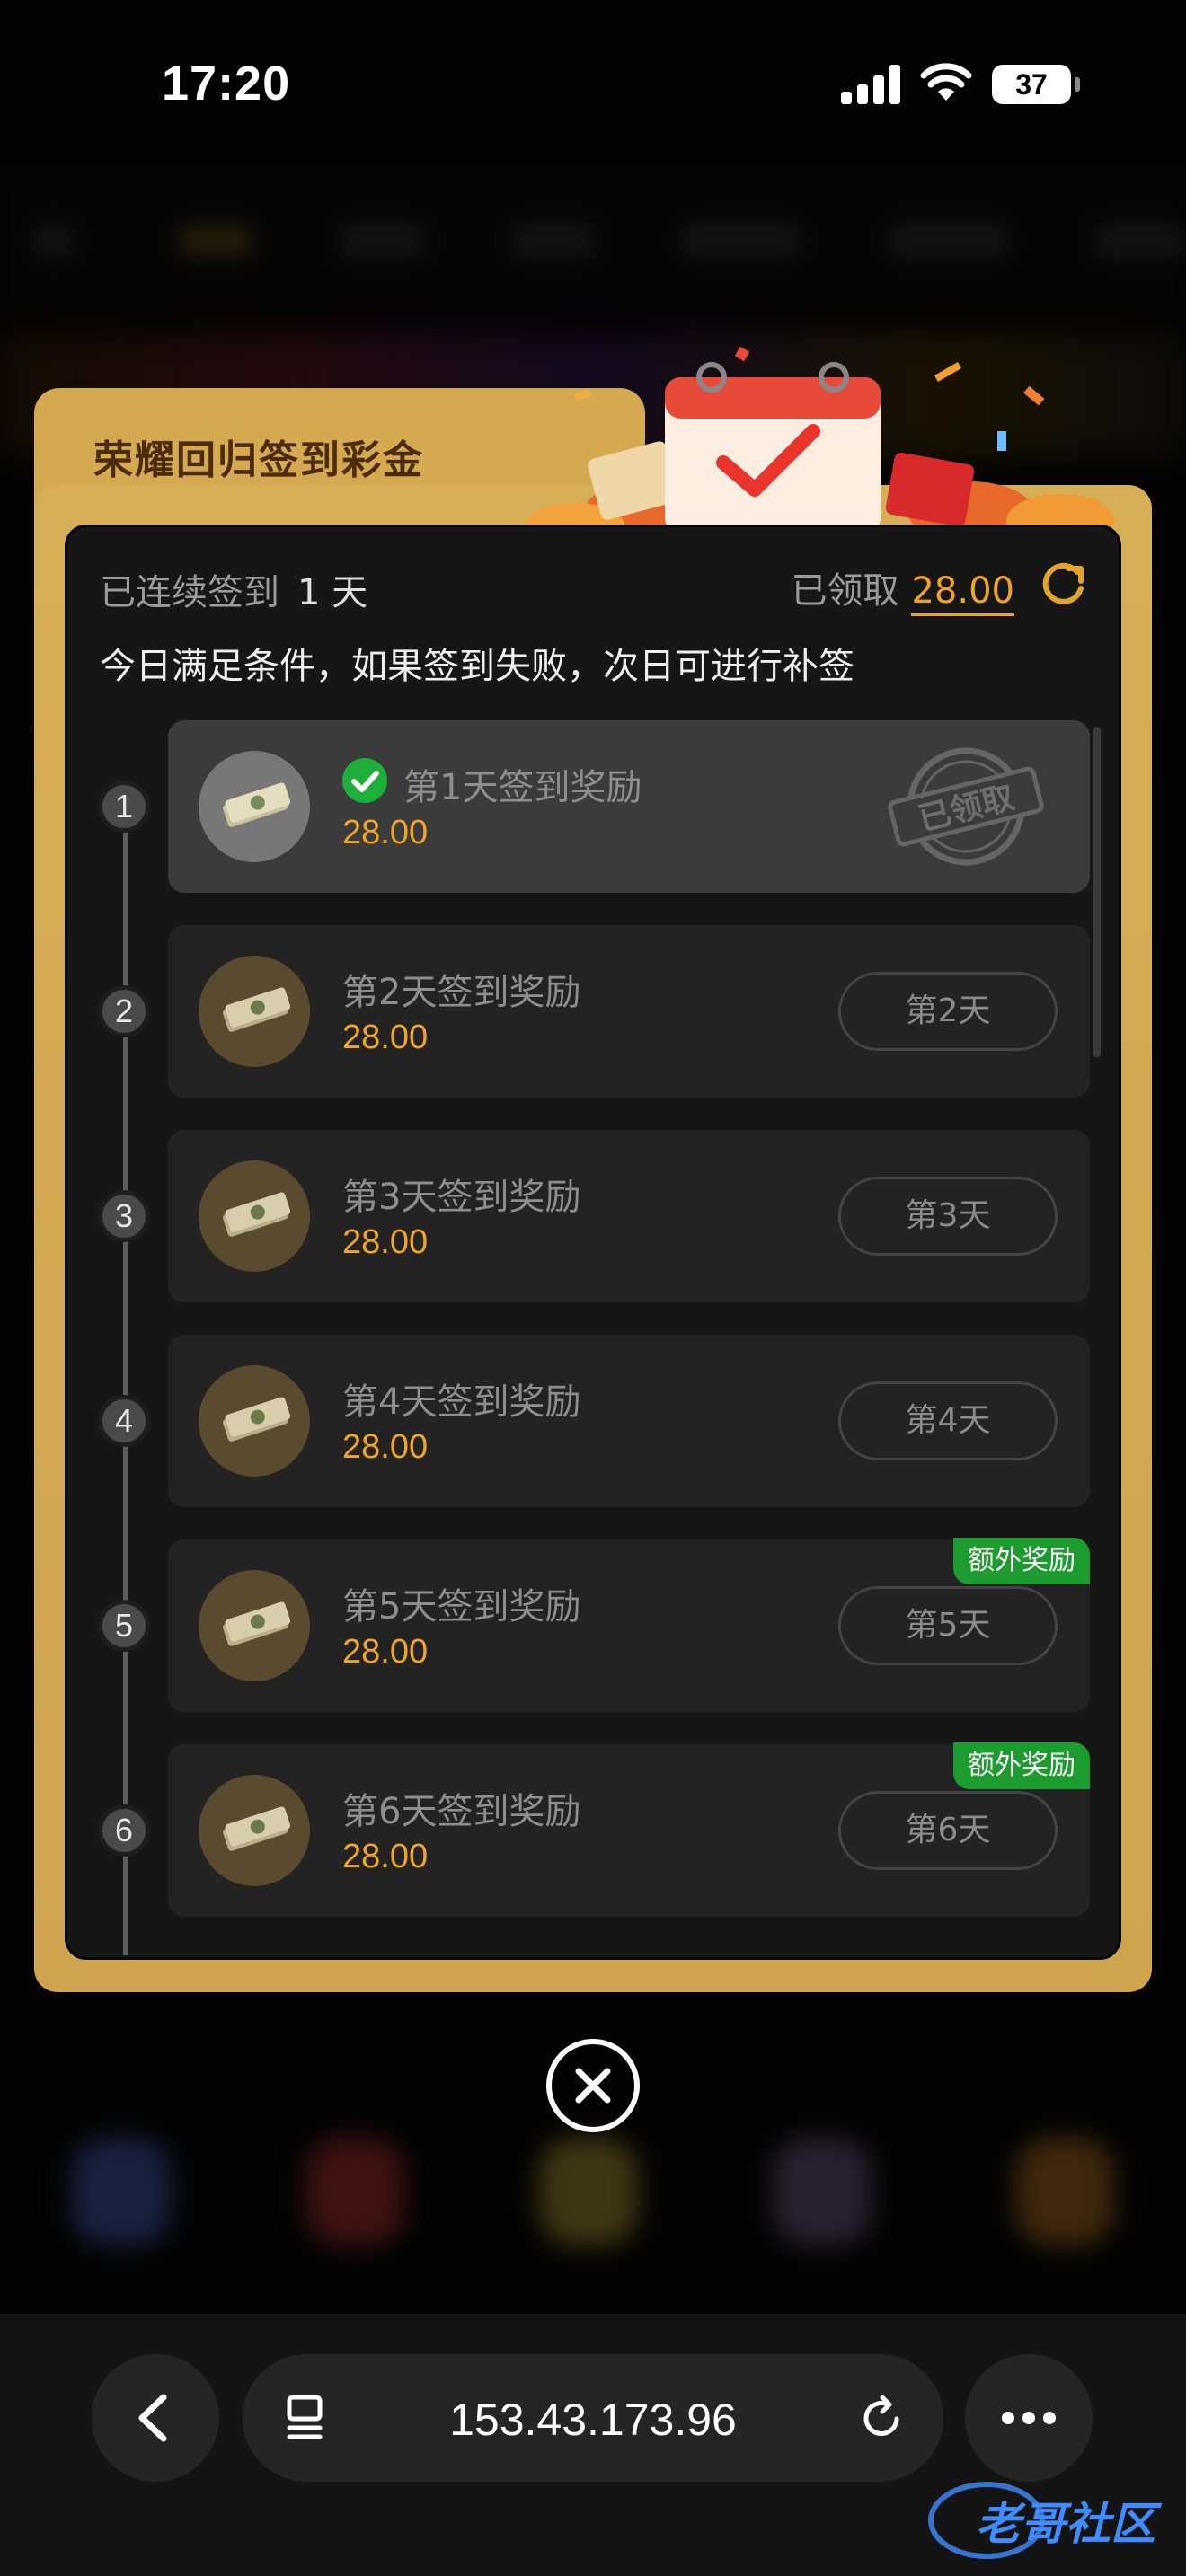 The width and height of the screenshot is (1186, 2576). Describe the element at coordinates (946, 82) in the screenshot. I see `wifi-icon` at that location.